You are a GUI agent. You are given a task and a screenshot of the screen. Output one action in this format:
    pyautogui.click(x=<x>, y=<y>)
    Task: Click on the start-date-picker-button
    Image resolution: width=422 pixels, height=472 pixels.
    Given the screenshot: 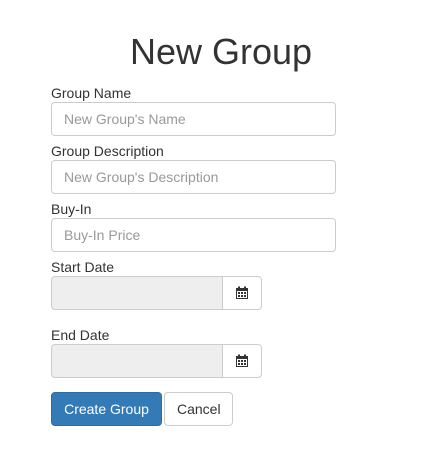 What is the action you would take?
    pyautogui.click(x=242, y=293)
    